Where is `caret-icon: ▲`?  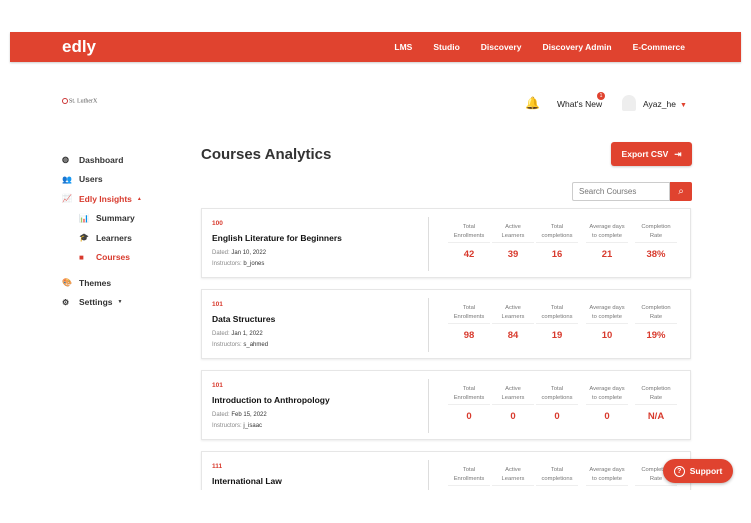
caret-icon: ▲ is located at coordinates (139, 198).